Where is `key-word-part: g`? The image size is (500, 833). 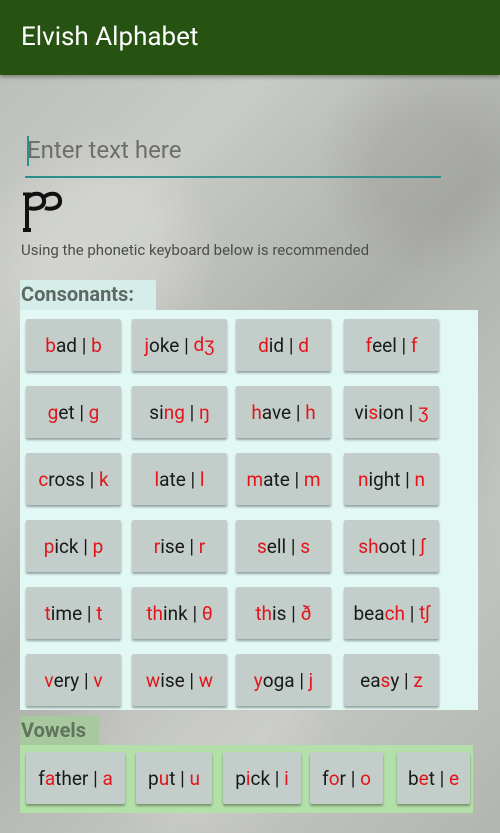 key-word-part: g is located at coordinates (53, 412).